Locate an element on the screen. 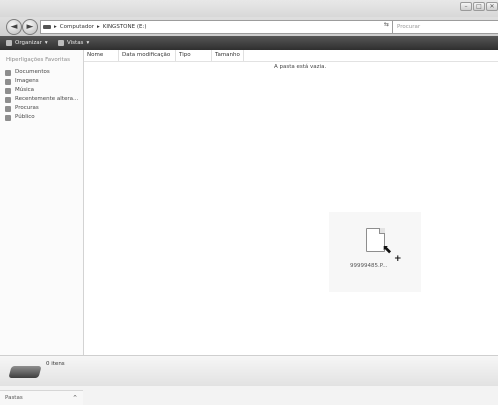  music-icon is located at coordinates (8, 90).